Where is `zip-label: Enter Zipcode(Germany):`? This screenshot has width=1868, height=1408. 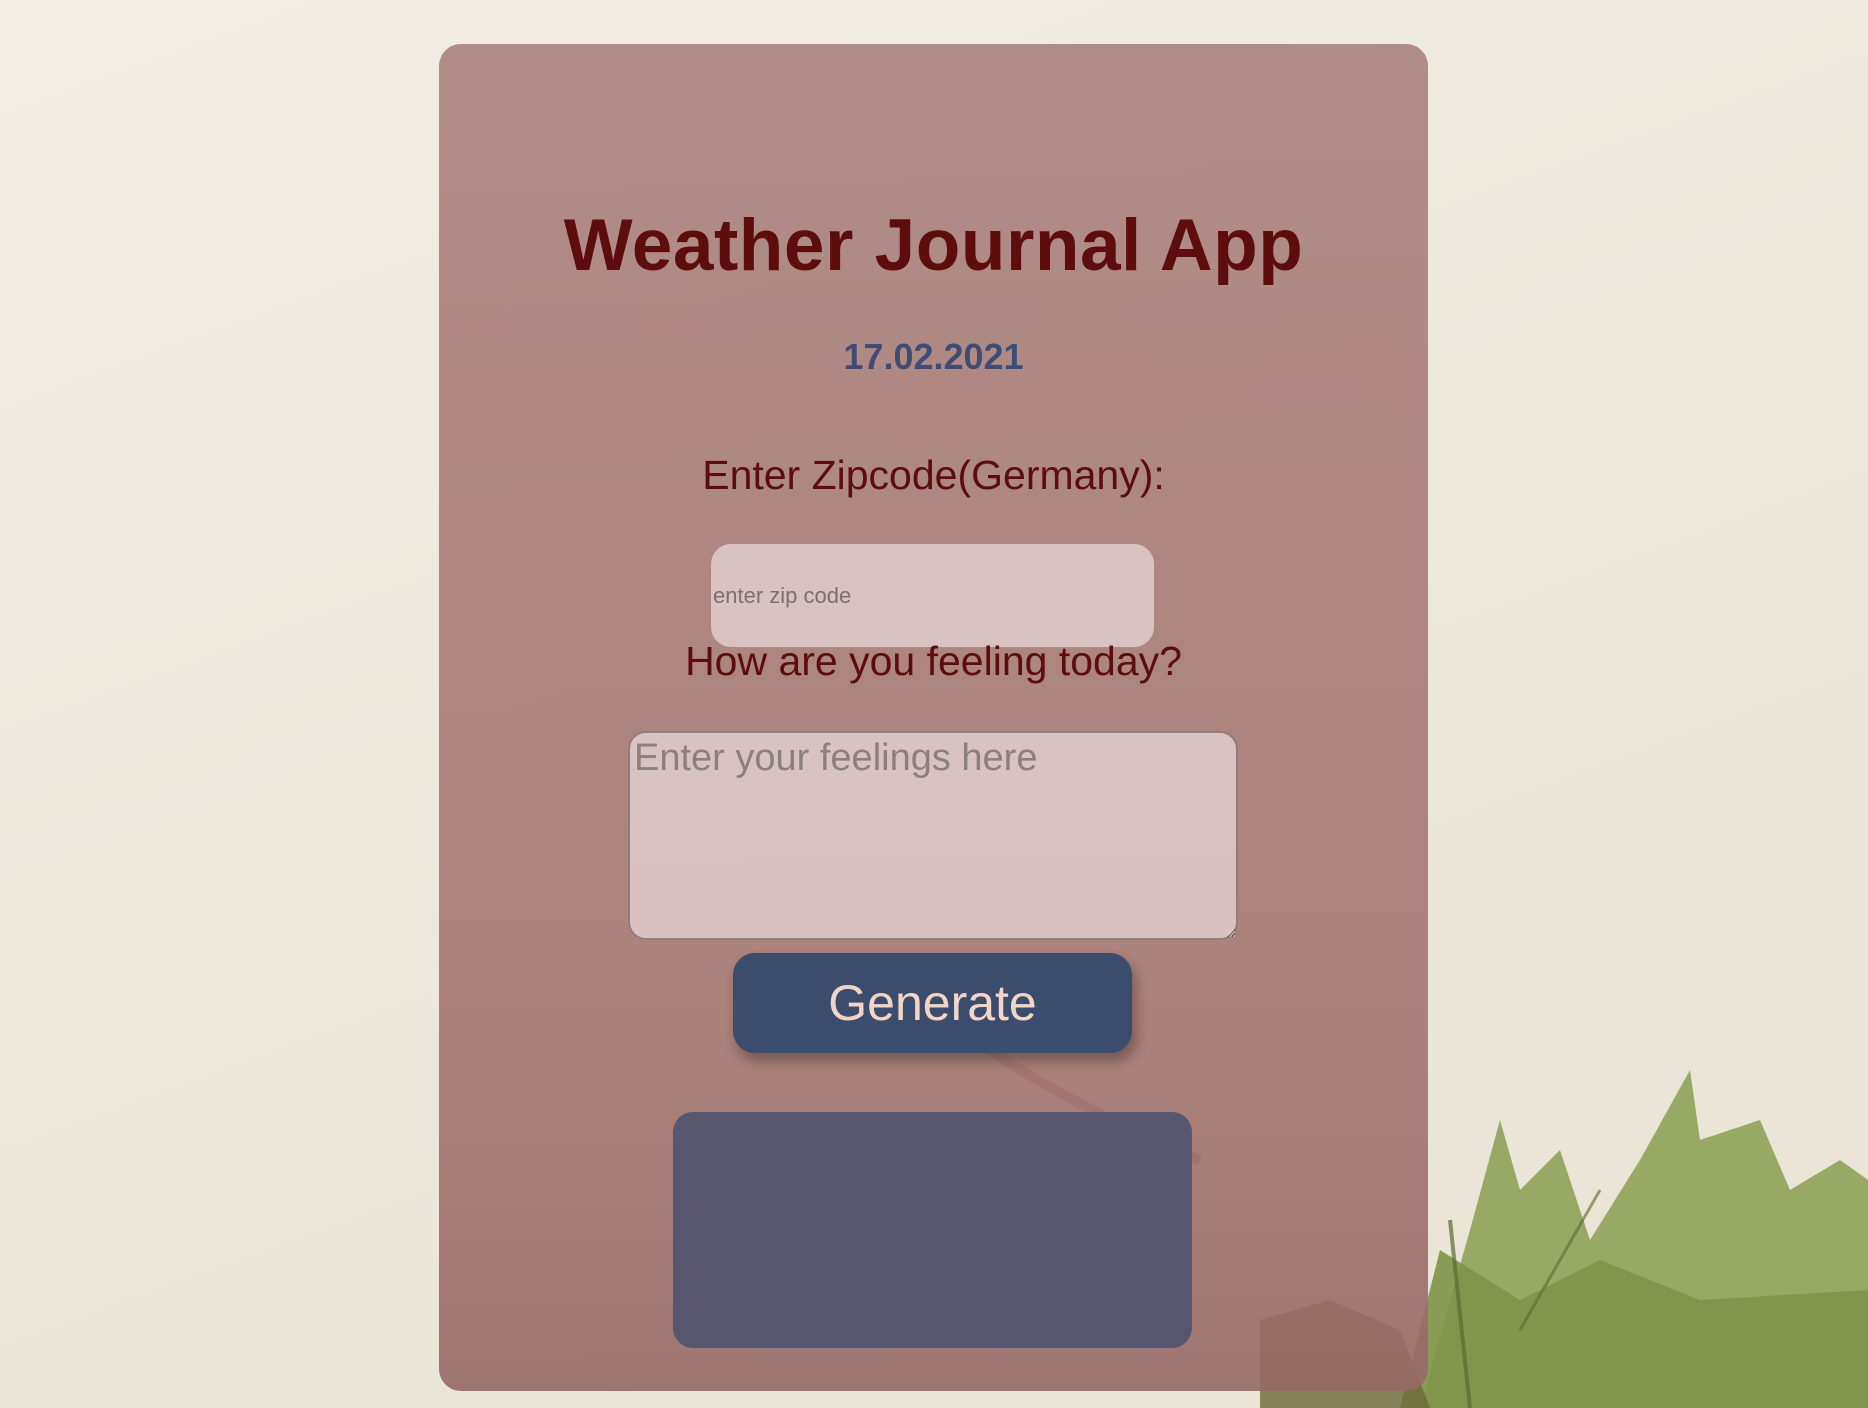
zip-label: Enter Zipcode(Germany): is located at coordinates (933, 475).